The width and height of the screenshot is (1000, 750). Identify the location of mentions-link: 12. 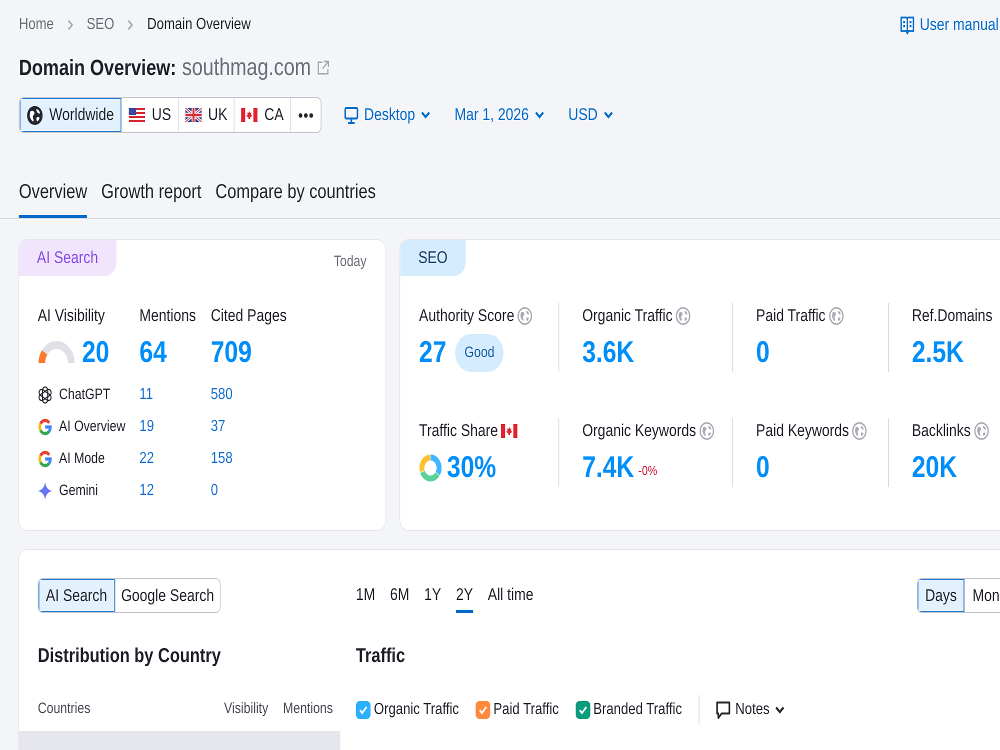
(146, 491).